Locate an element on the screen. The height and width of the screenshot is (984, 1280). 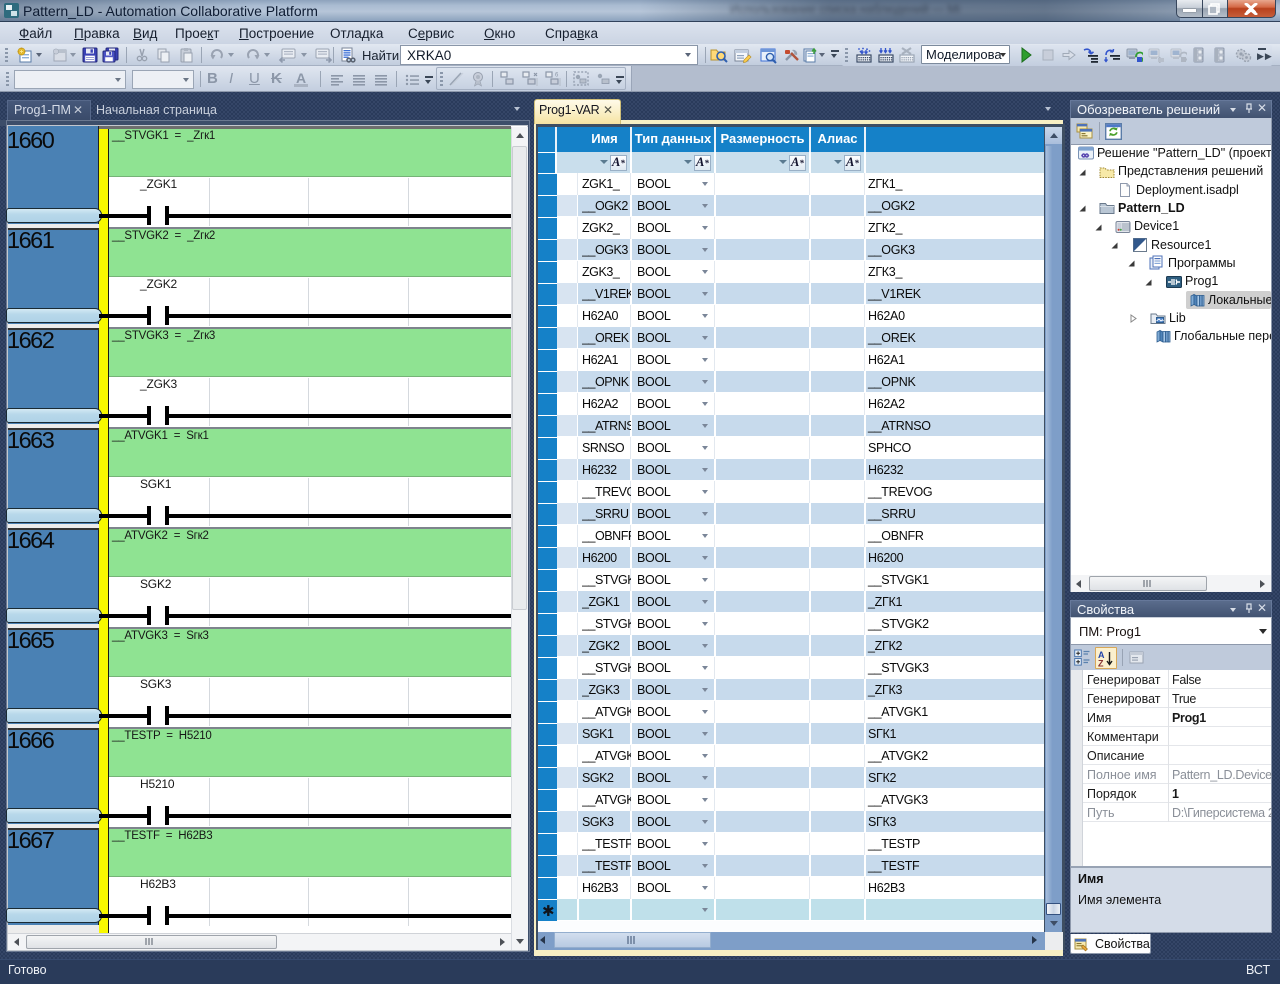
svg-text: Z is located at coordinates (1101, 663).